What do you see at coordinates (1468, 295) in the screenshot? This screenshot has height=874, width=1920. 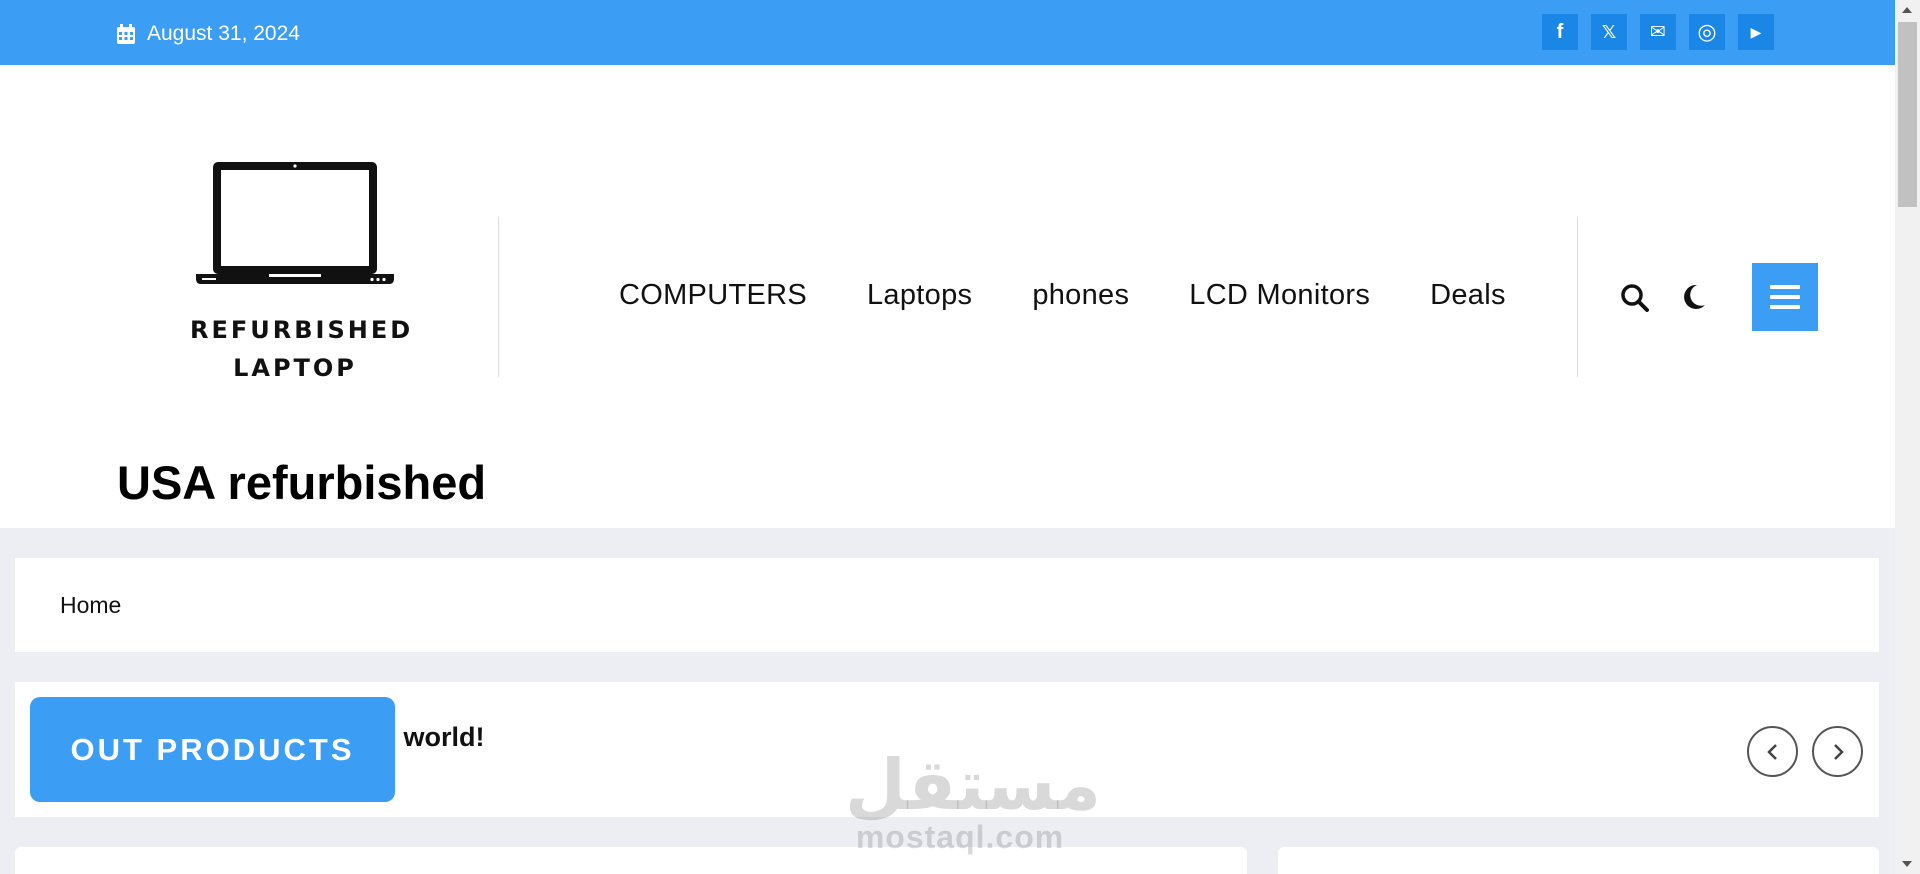 I see `nav-item-deals: Deals` at bounding box center [1468, 295].